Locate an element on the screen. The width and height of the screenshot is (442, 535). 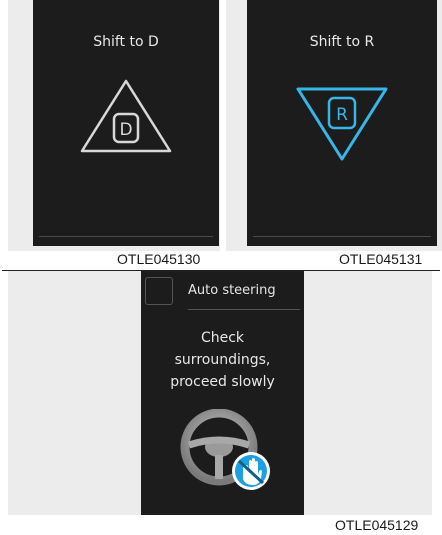
auto-steering-label: Auto steering is located at coordinates (232, 290).